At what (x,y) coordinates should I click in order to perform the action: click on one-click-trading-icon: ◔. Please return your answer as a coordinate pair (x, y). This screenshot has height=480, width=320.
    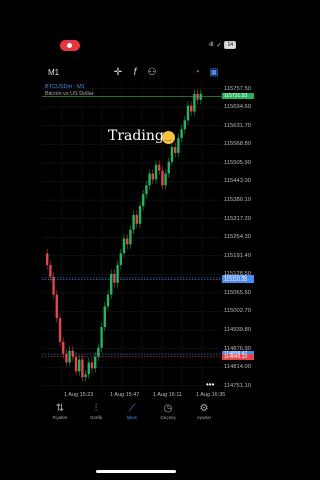
    Looking at the image, I should click on (197, 73).